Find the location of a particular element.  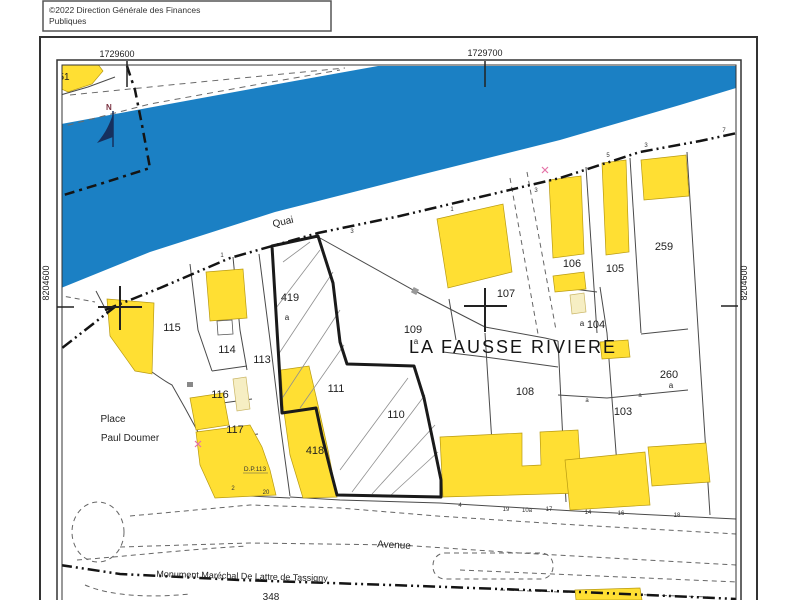

street-label-avenue: Avenue is located at coordinates (394, 545).